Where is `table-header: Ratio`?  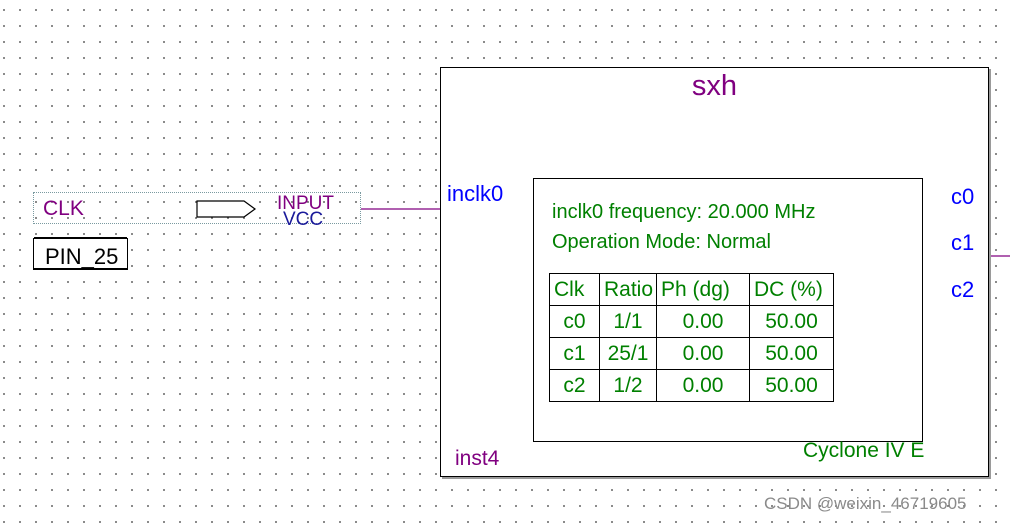 table-header: Ratio is located at coordinates (628, 289).